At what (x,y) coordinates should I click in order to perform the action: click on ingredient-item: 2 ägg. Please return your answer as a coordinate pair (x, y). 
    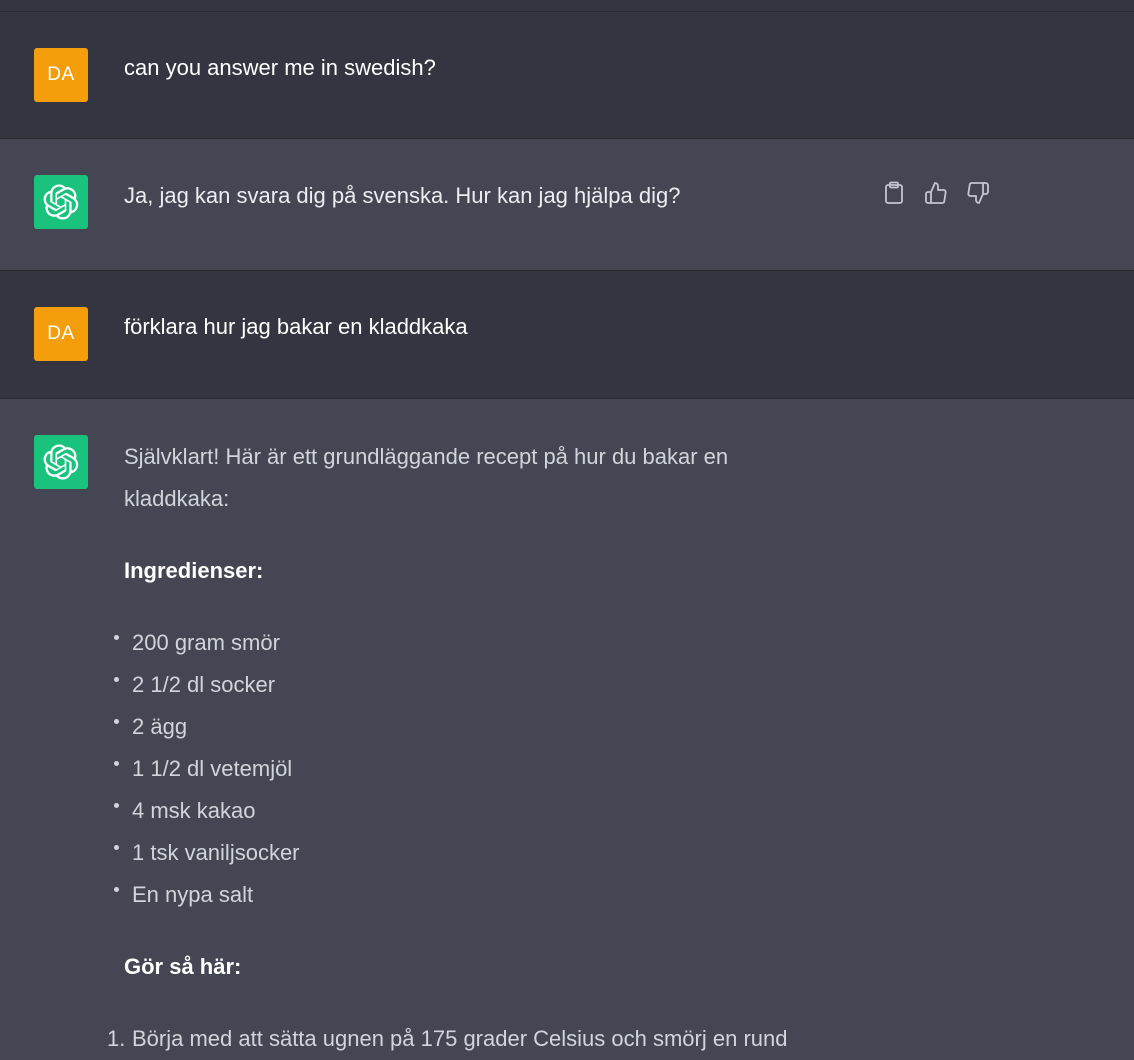
    Looking at the image, I should click on (469, 727).